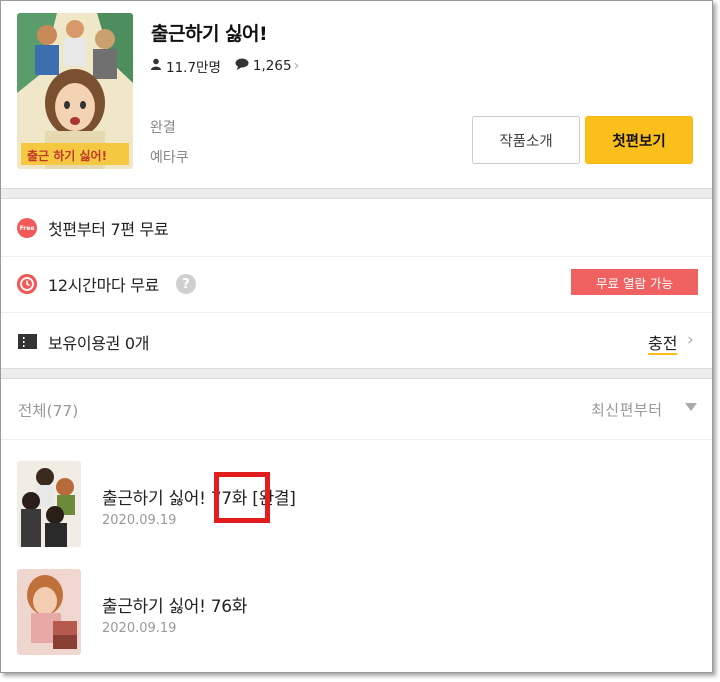  Describe the element at coordinates (99, 343) in the screenshot. I see `ticket-label: 보유이용권 0개` at that location.